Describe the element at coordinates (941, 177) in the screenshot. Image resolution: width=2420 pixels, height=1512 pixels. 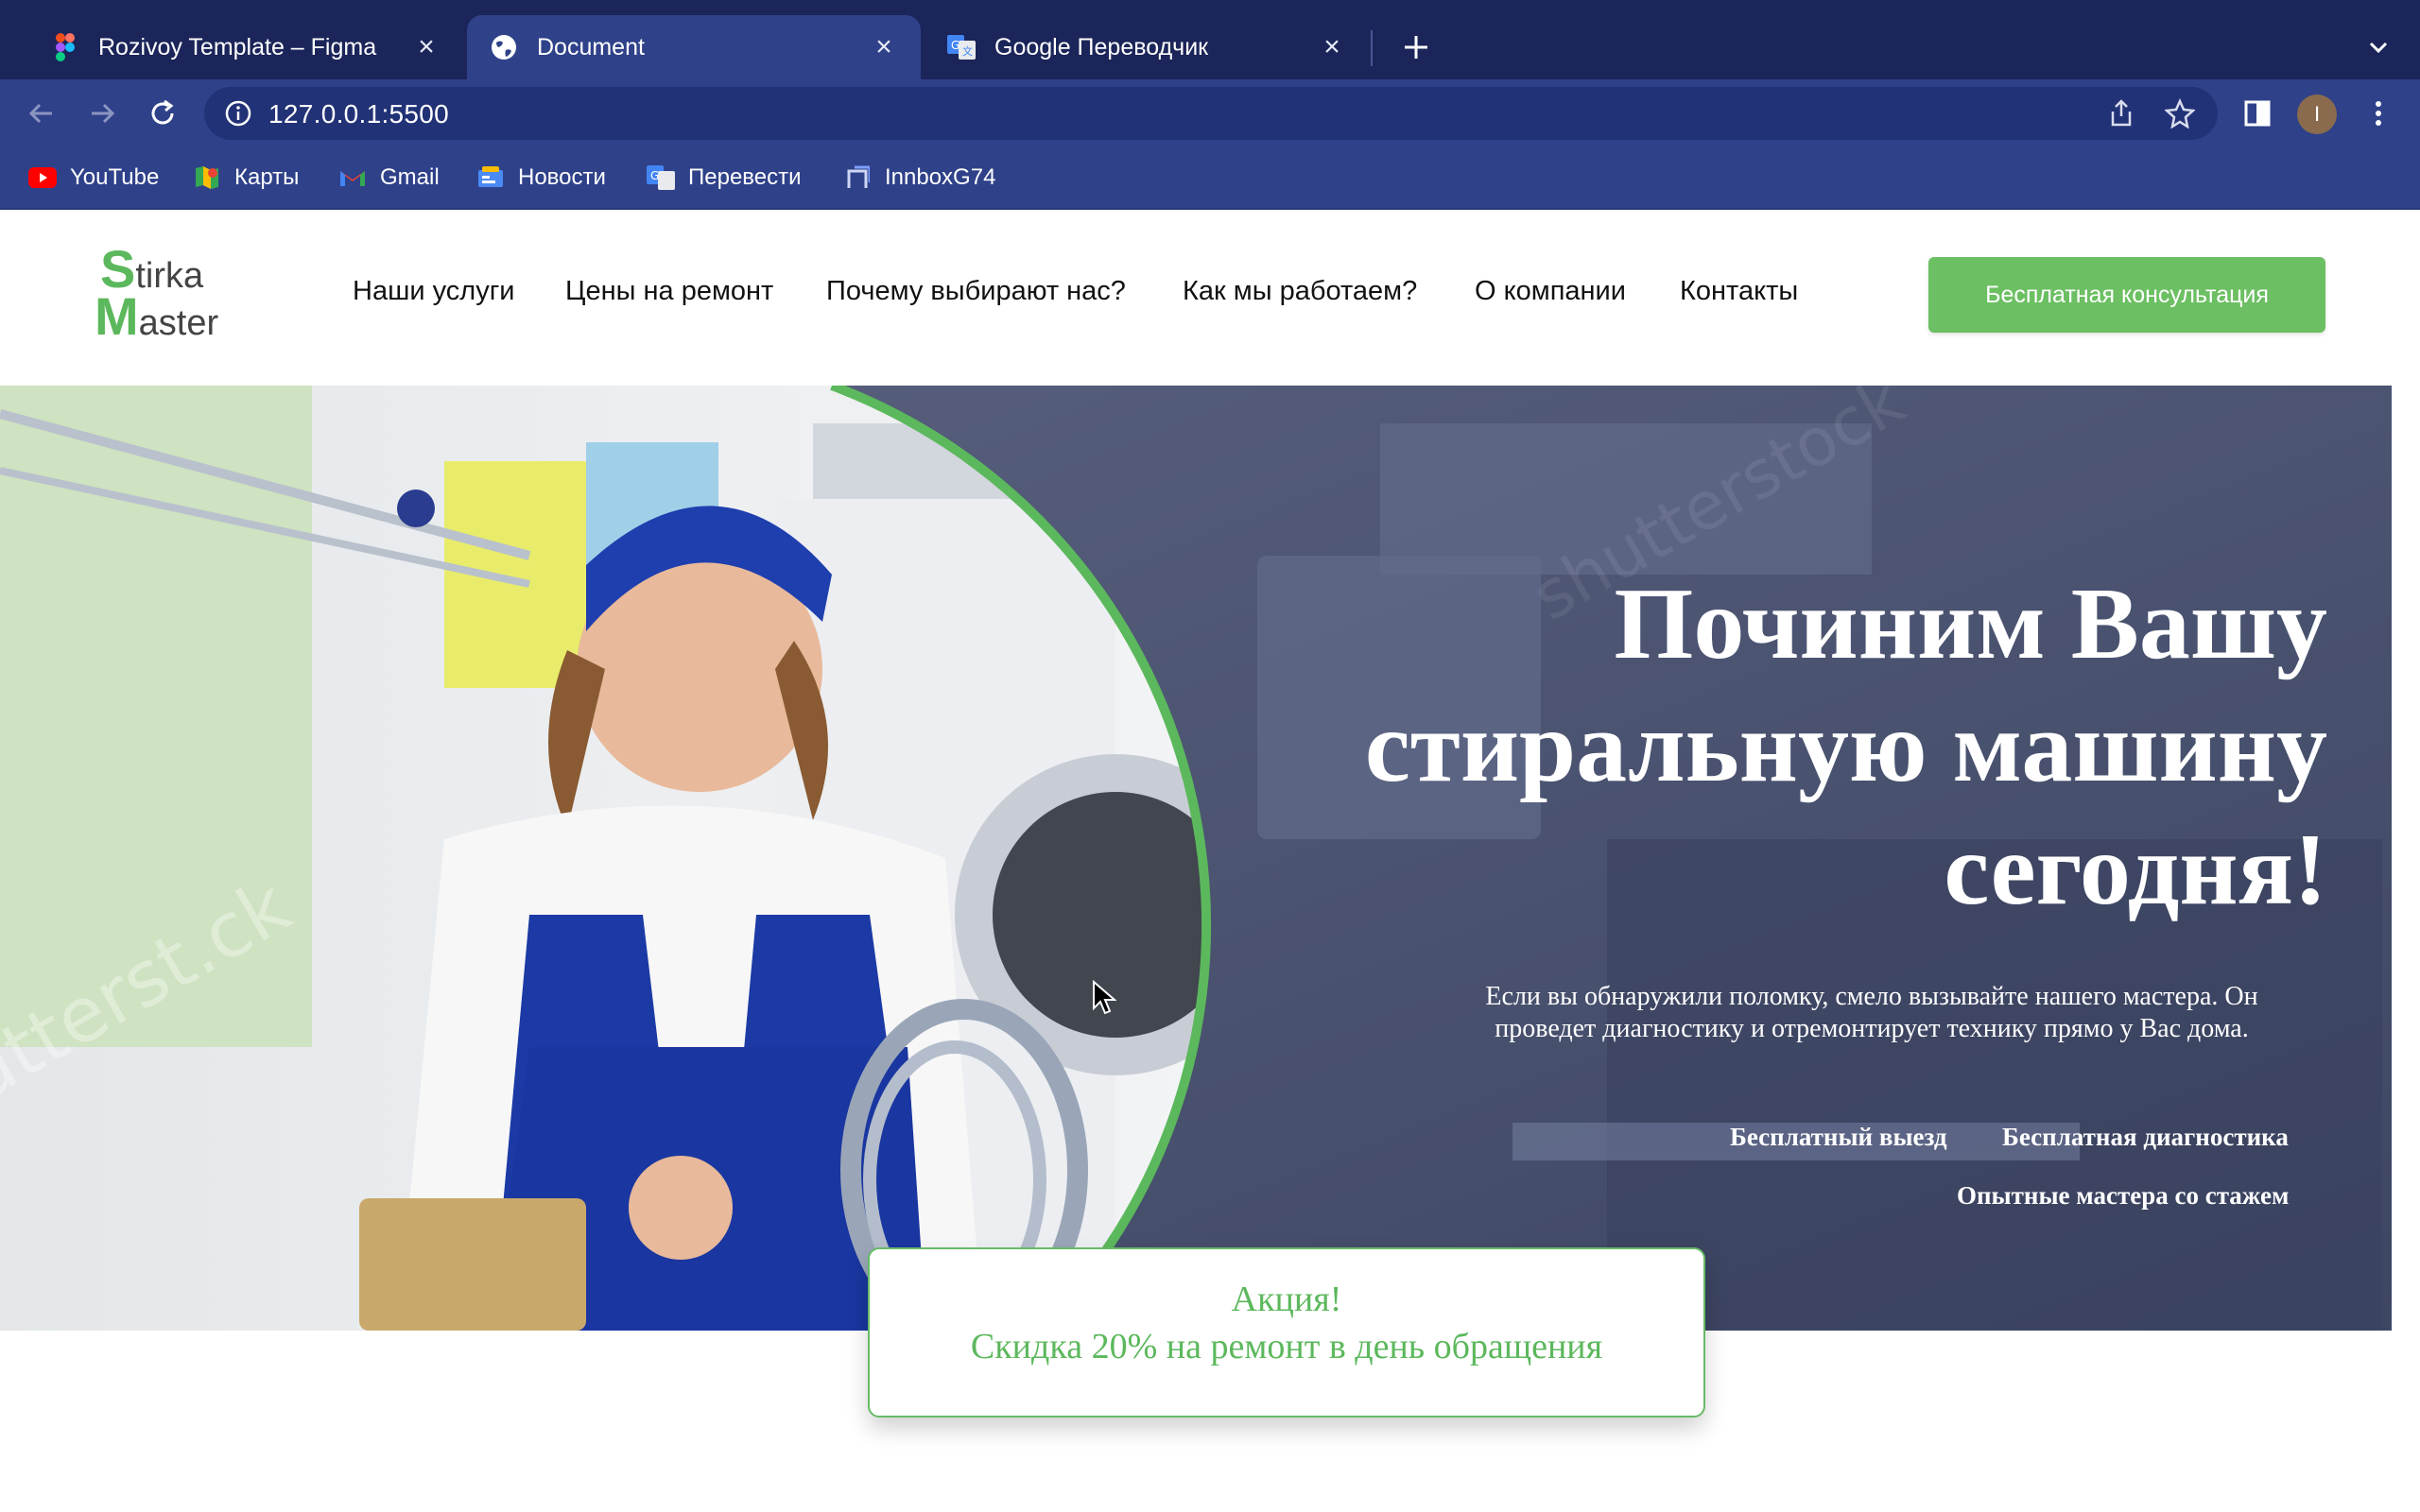
I see `bookmark-label: InnboxG74` at that location.